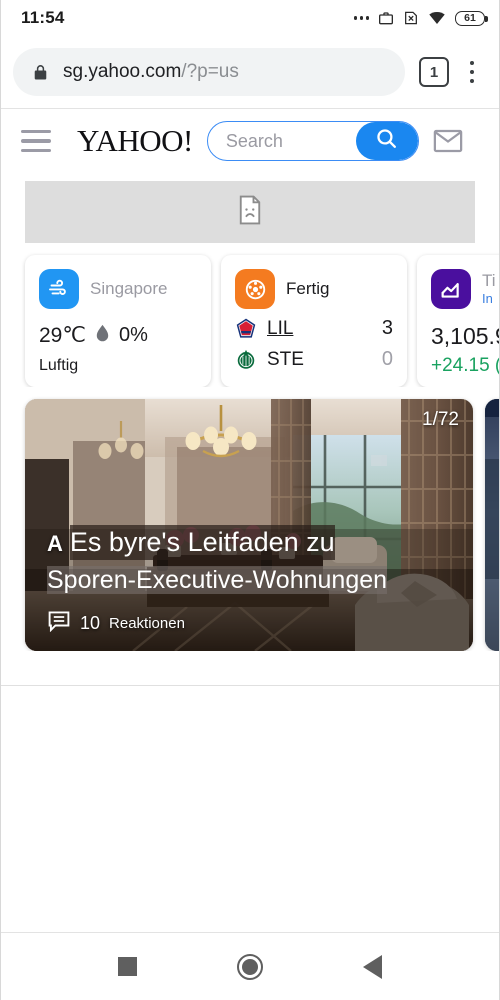 The height and width of the screenshot is (1000, 500). I want to click on news-card, so click(492, 525).